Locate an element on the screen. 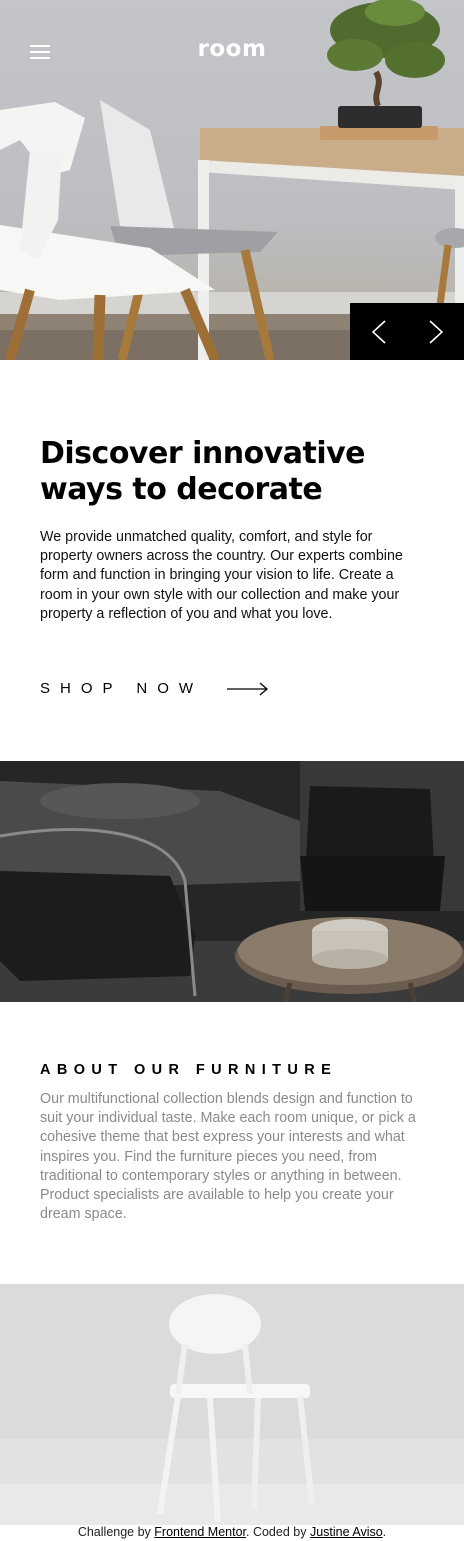 This screenshot has width=464, height=1541. chevron-left-icon is located at coordinates (378, 331).